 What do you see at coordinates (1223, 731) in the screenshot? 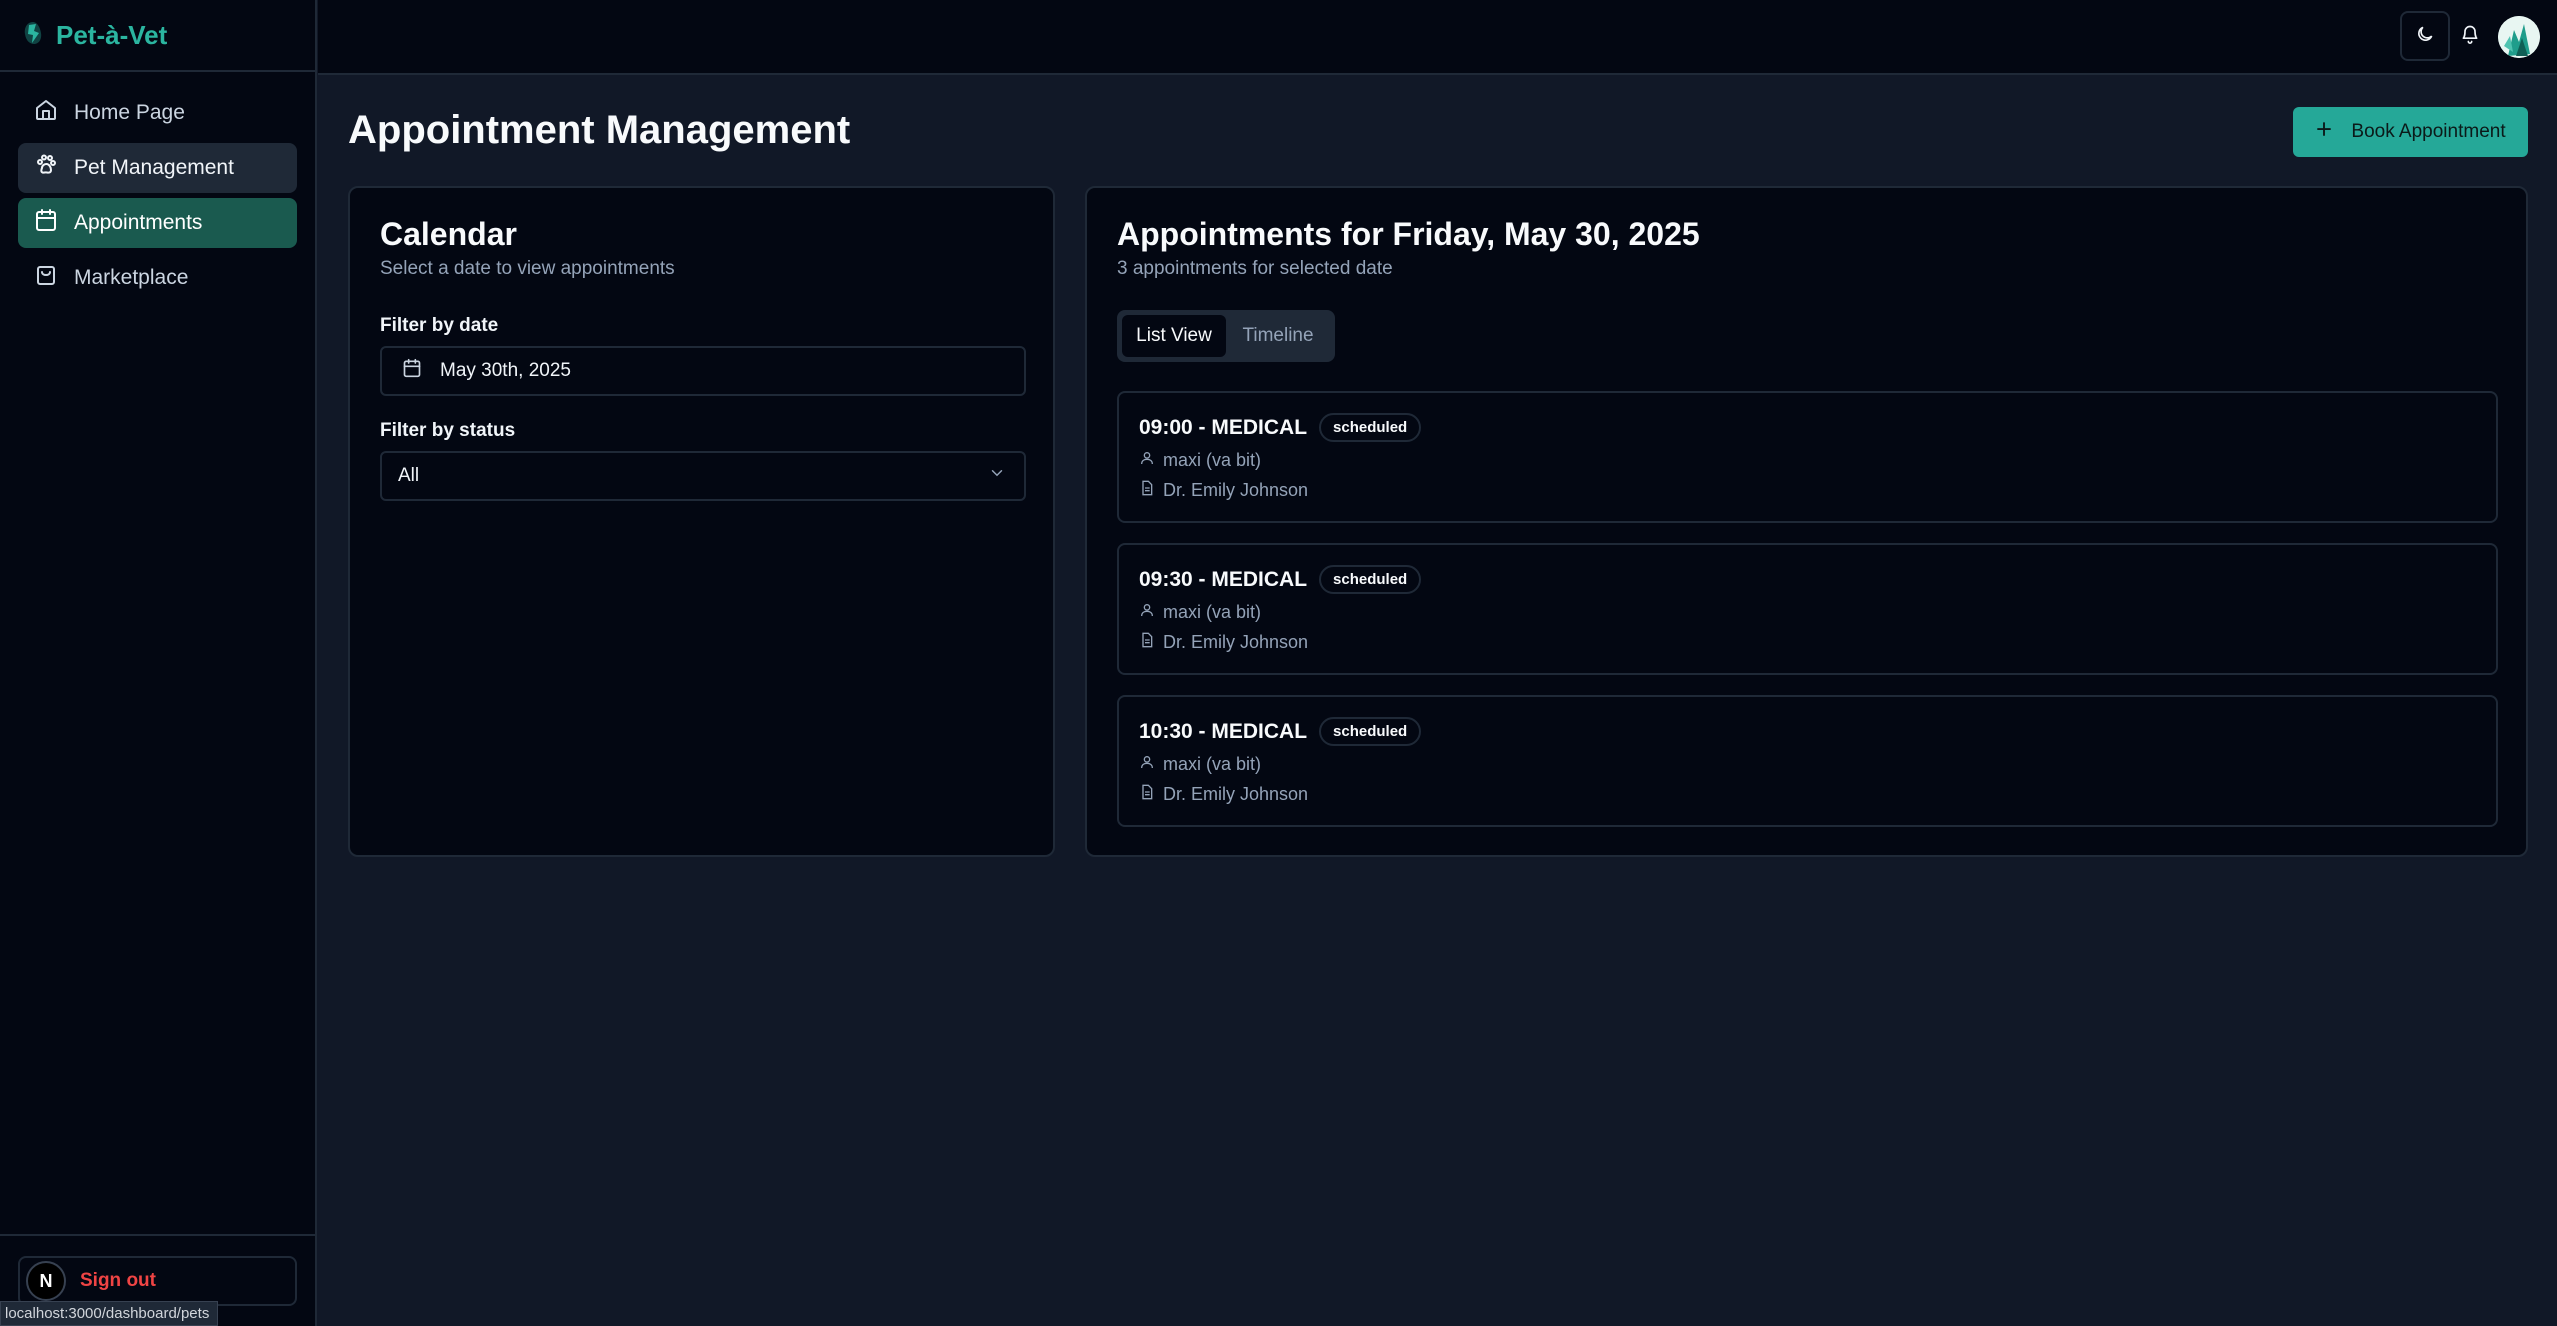
I see `appointment-title: 10:30 - MEDICAL` at bounding box center [1223, 731].